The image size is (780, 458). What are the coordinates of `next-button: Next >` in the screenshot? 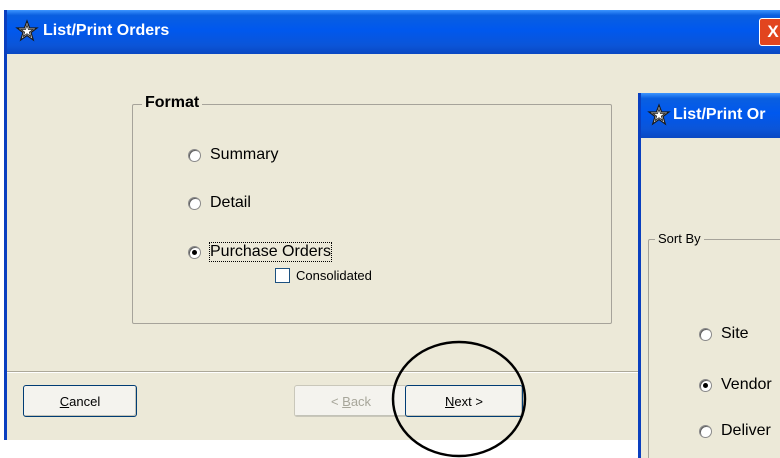 It's located at (464, 401).